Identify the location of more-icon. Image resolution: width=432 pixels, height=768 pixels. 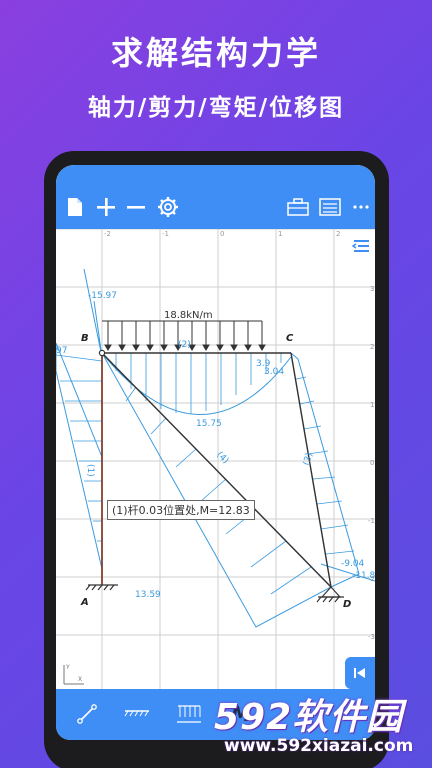
(361, 207).